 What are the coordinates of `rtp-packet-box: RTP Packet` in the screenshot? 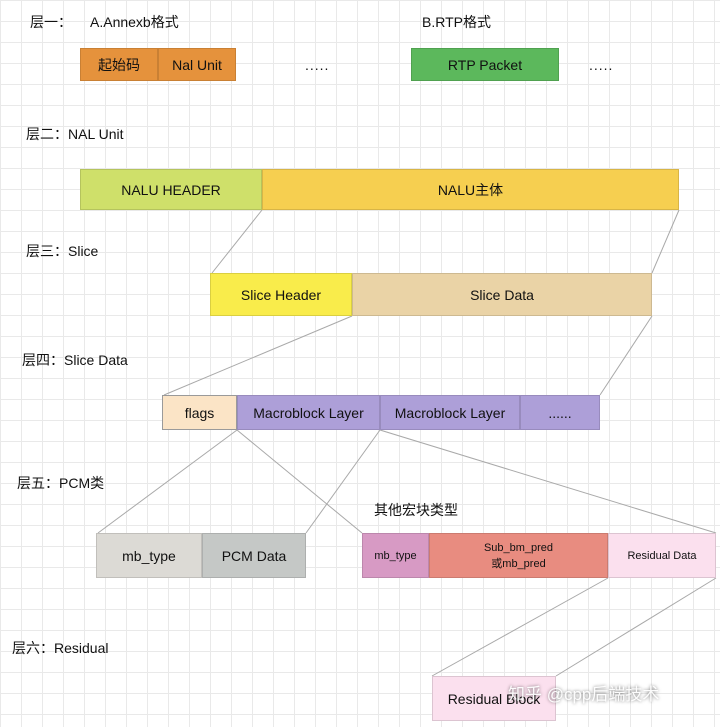 It's located at (485, 64).